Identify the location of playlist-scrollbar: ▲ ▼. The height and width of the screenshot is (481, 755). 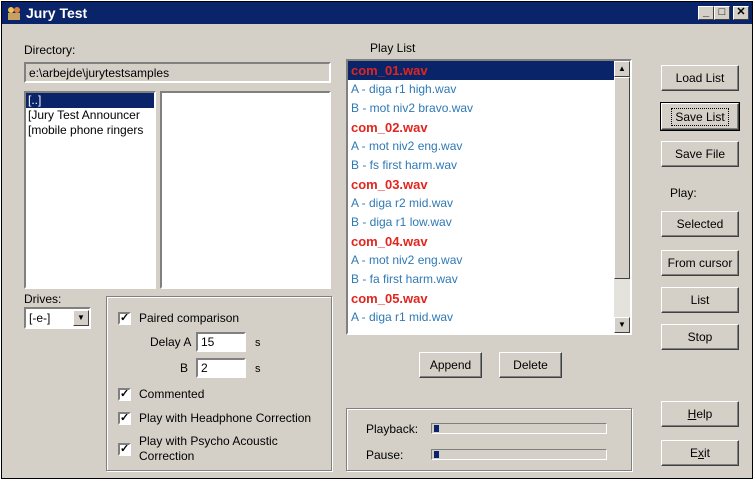
(622, 197).